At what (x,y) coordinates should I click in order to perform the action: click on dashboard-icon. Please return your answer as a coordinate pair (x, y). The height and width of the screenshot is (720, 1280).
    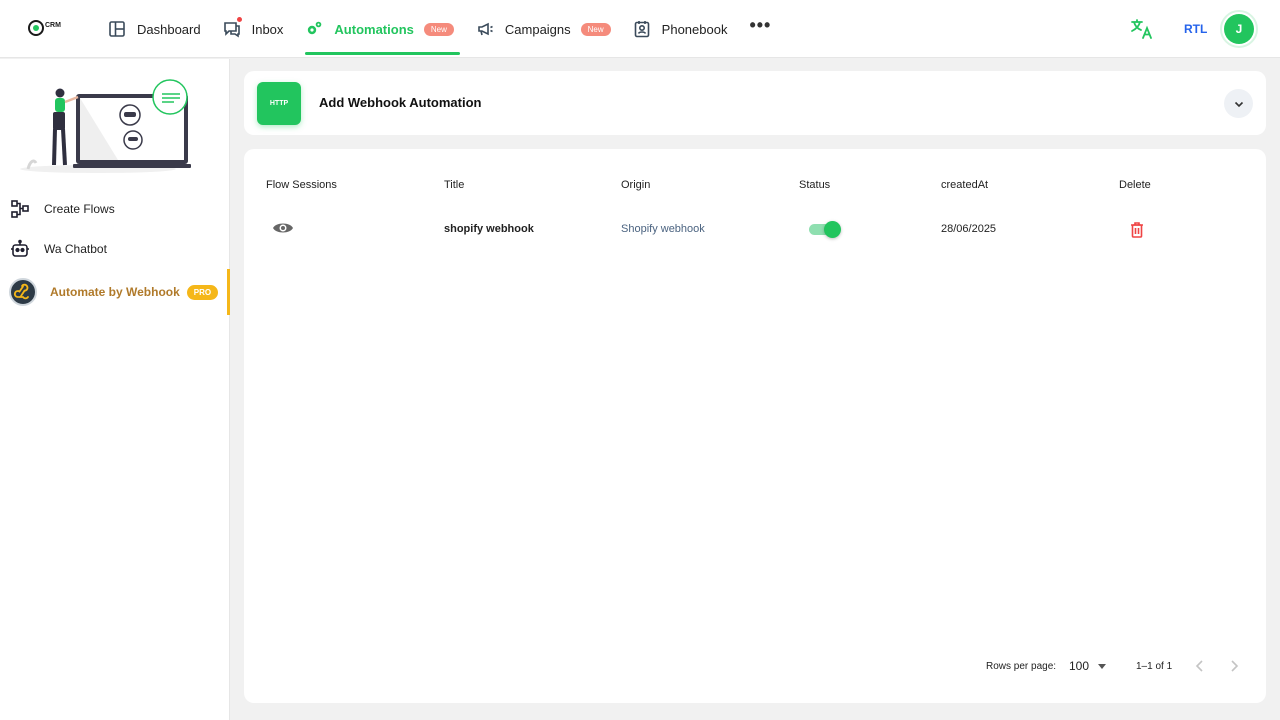
    Looking at the image, I should click on (117, 29).